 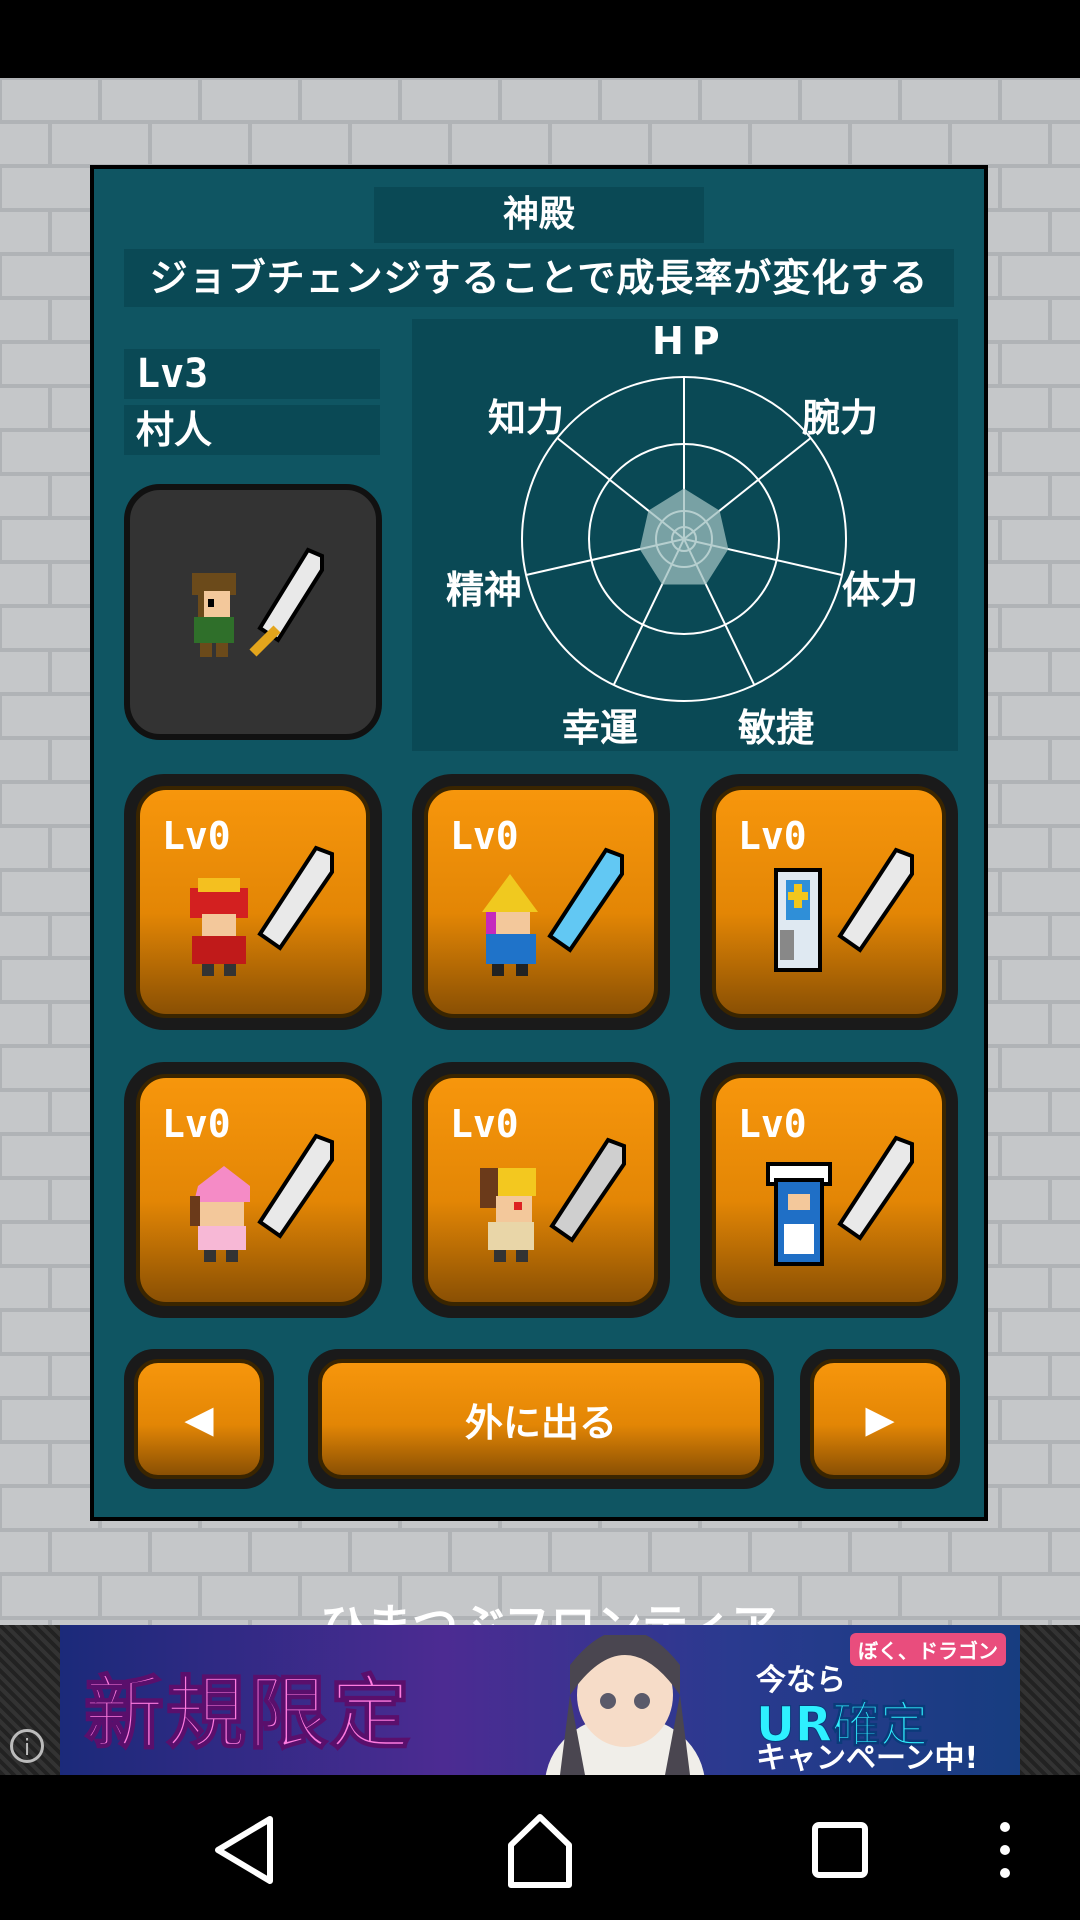 I want to click on ad-line3: キャンペーン中!, so click(x=867, y=1758).